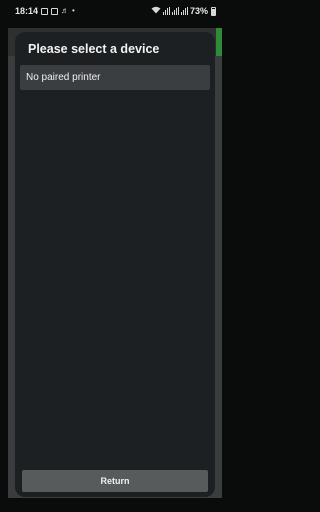  Describe the element at coordinates (115, 481) in the screenshot. I see `return-button: Return` at that location.